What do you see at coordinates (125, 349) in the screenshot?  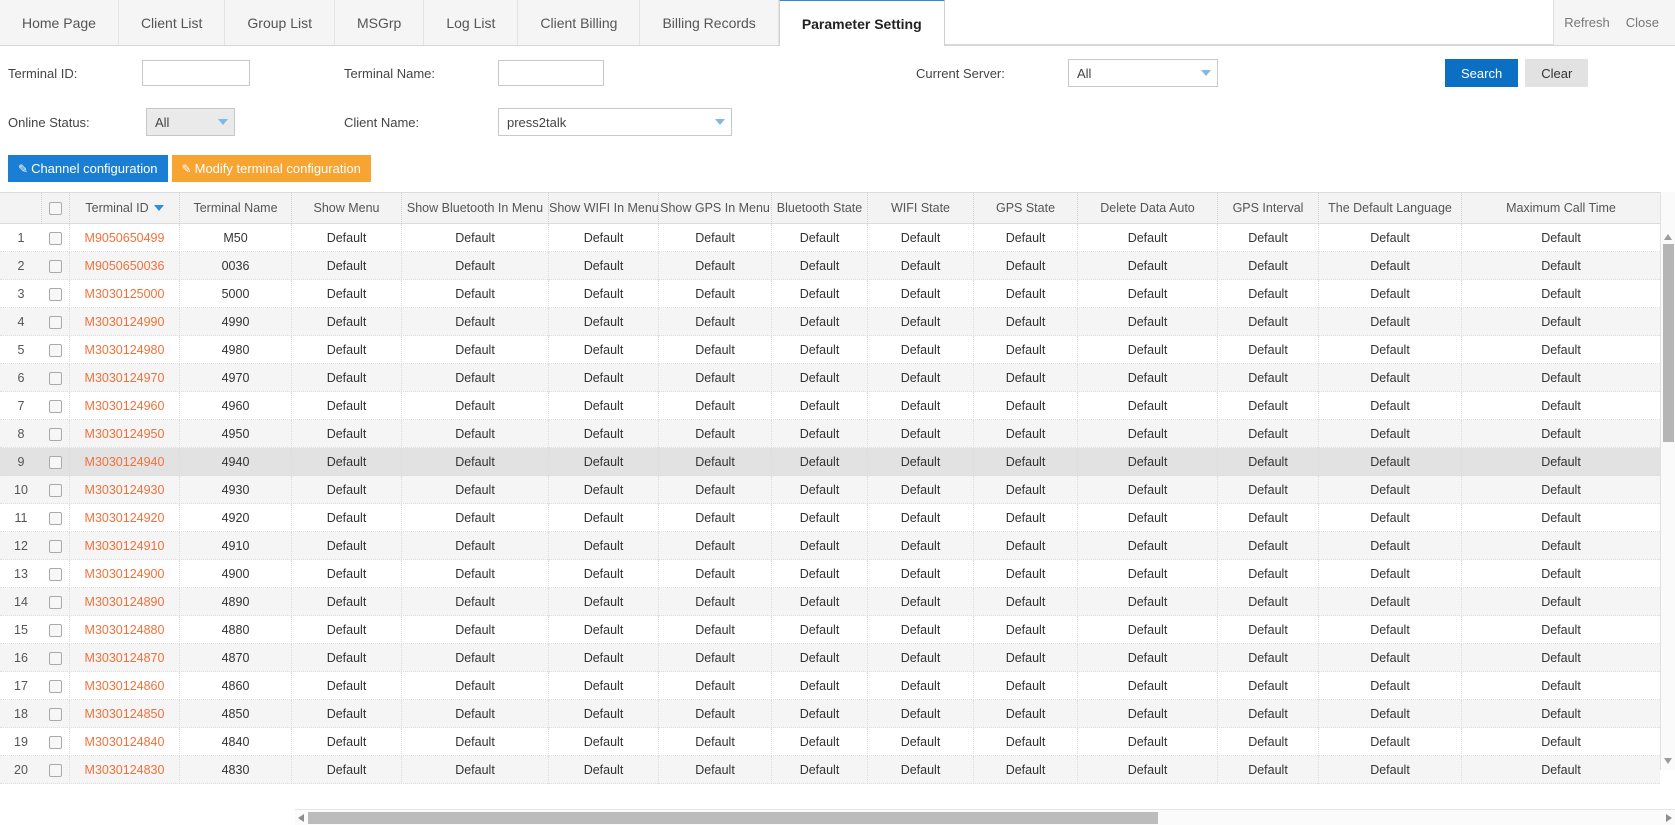 I see `terminal-id-link: M3030124980` at bounding box center [125, 349].